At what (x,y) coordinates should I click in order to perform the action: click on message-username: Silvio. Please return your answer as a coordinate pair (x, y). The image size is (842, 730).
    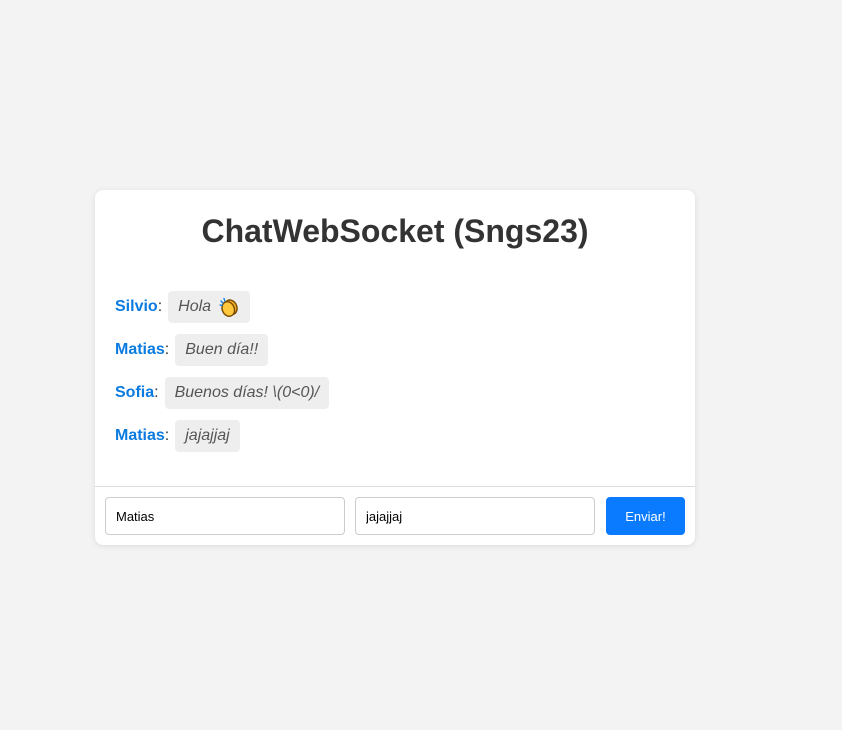
    Looking at the image, I should click on (136, 306).